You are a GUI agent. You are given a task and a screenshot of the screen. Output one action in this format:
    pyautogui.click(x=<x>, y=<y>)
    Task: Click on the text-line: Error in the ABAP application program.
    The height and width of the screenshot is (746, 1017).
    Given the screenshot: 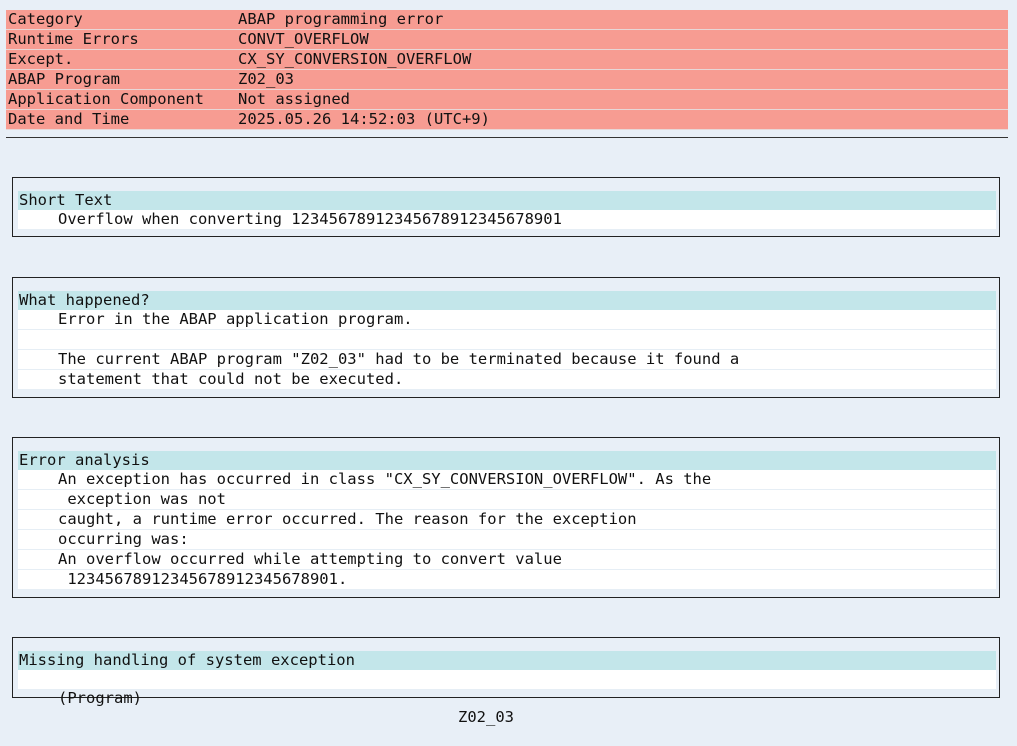 What is the action you would take?
    pyautogui.click(x=507, y=320)
    